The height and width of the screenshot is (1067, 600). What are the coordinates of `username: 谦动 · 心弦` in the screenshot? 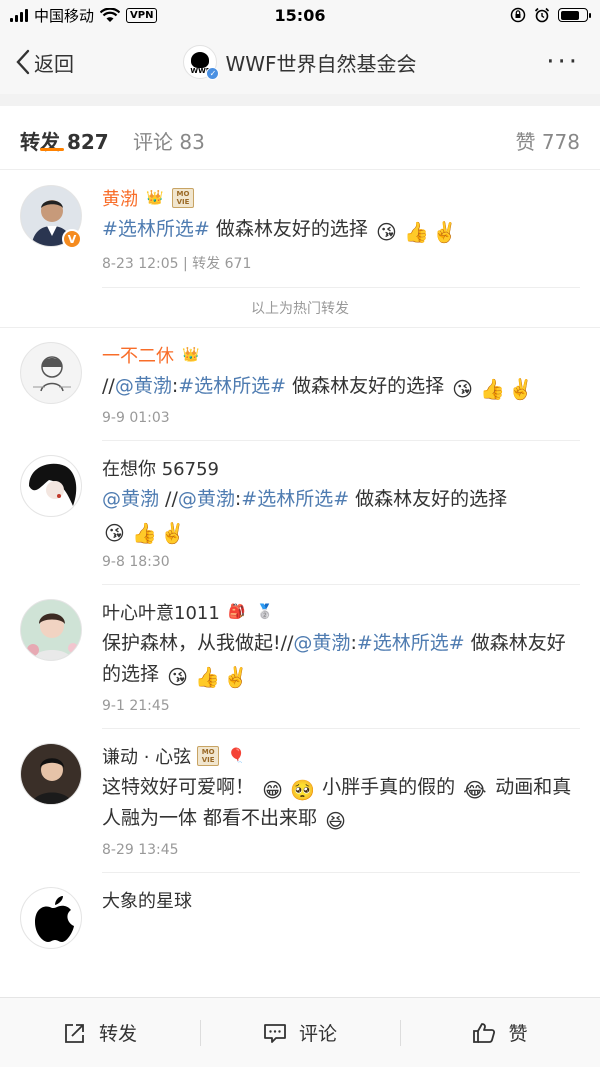 It's located at (146, 756).